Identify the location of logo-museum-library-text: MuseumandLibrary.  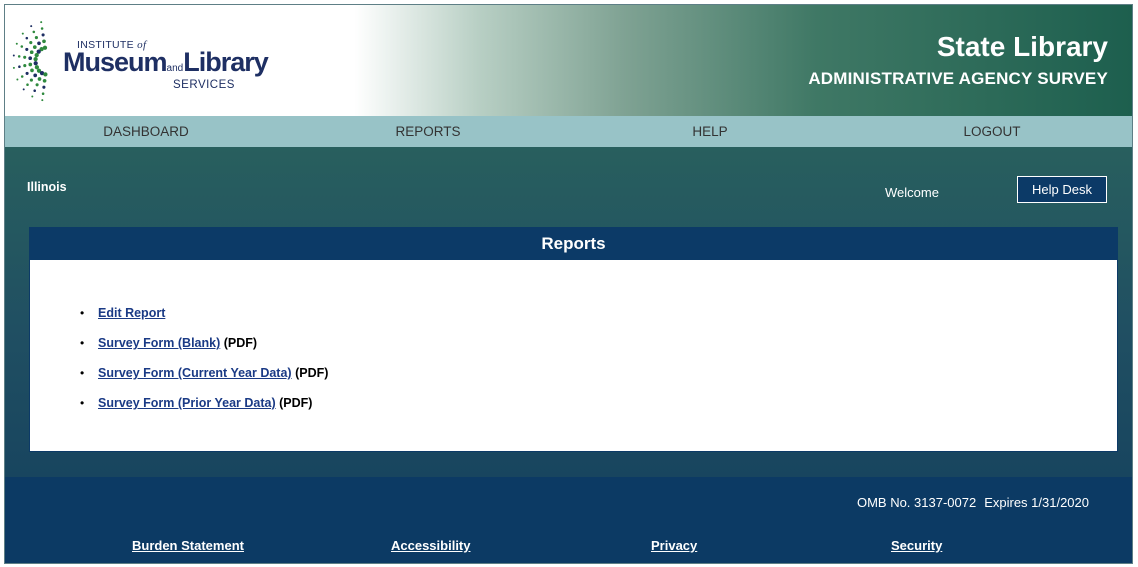
(166, 62).